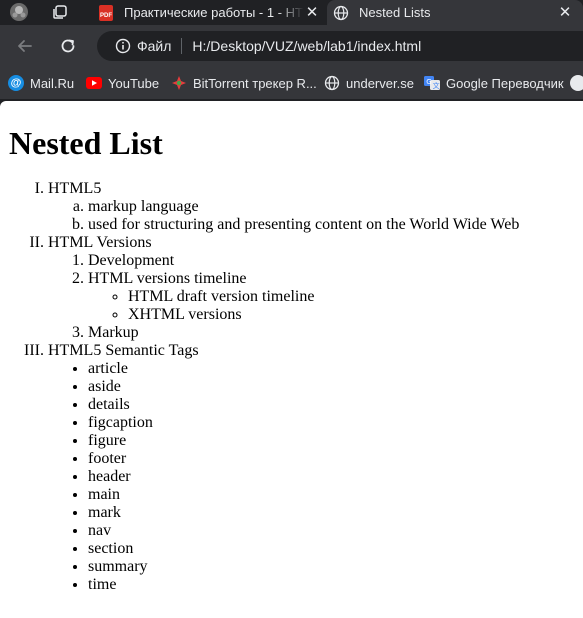 The height and width of the screenshot is (618, 583). I want to click on list-item: section, so click(303, 549).